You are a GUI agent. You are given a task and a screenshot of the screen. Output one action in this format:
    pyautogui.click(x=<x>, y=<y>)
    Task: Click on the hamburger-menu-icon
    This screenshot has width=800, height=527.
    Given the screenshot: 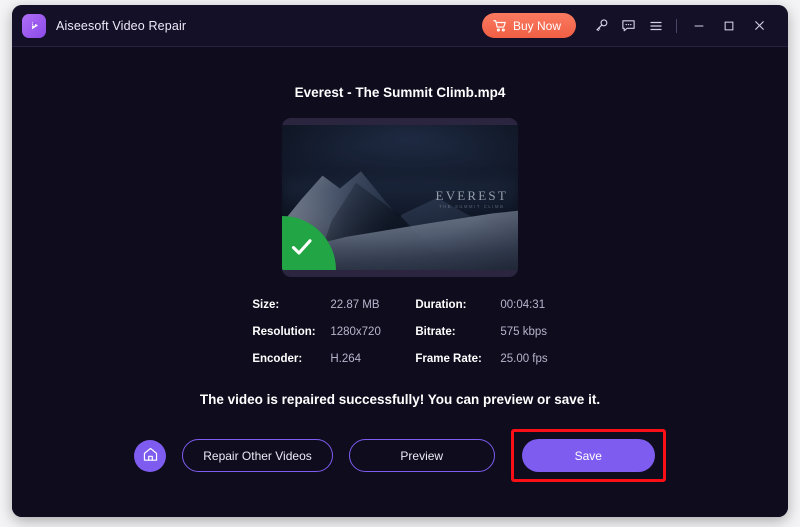 What is the action you would take?
    pyautogui.click(x=655, y=25)
    